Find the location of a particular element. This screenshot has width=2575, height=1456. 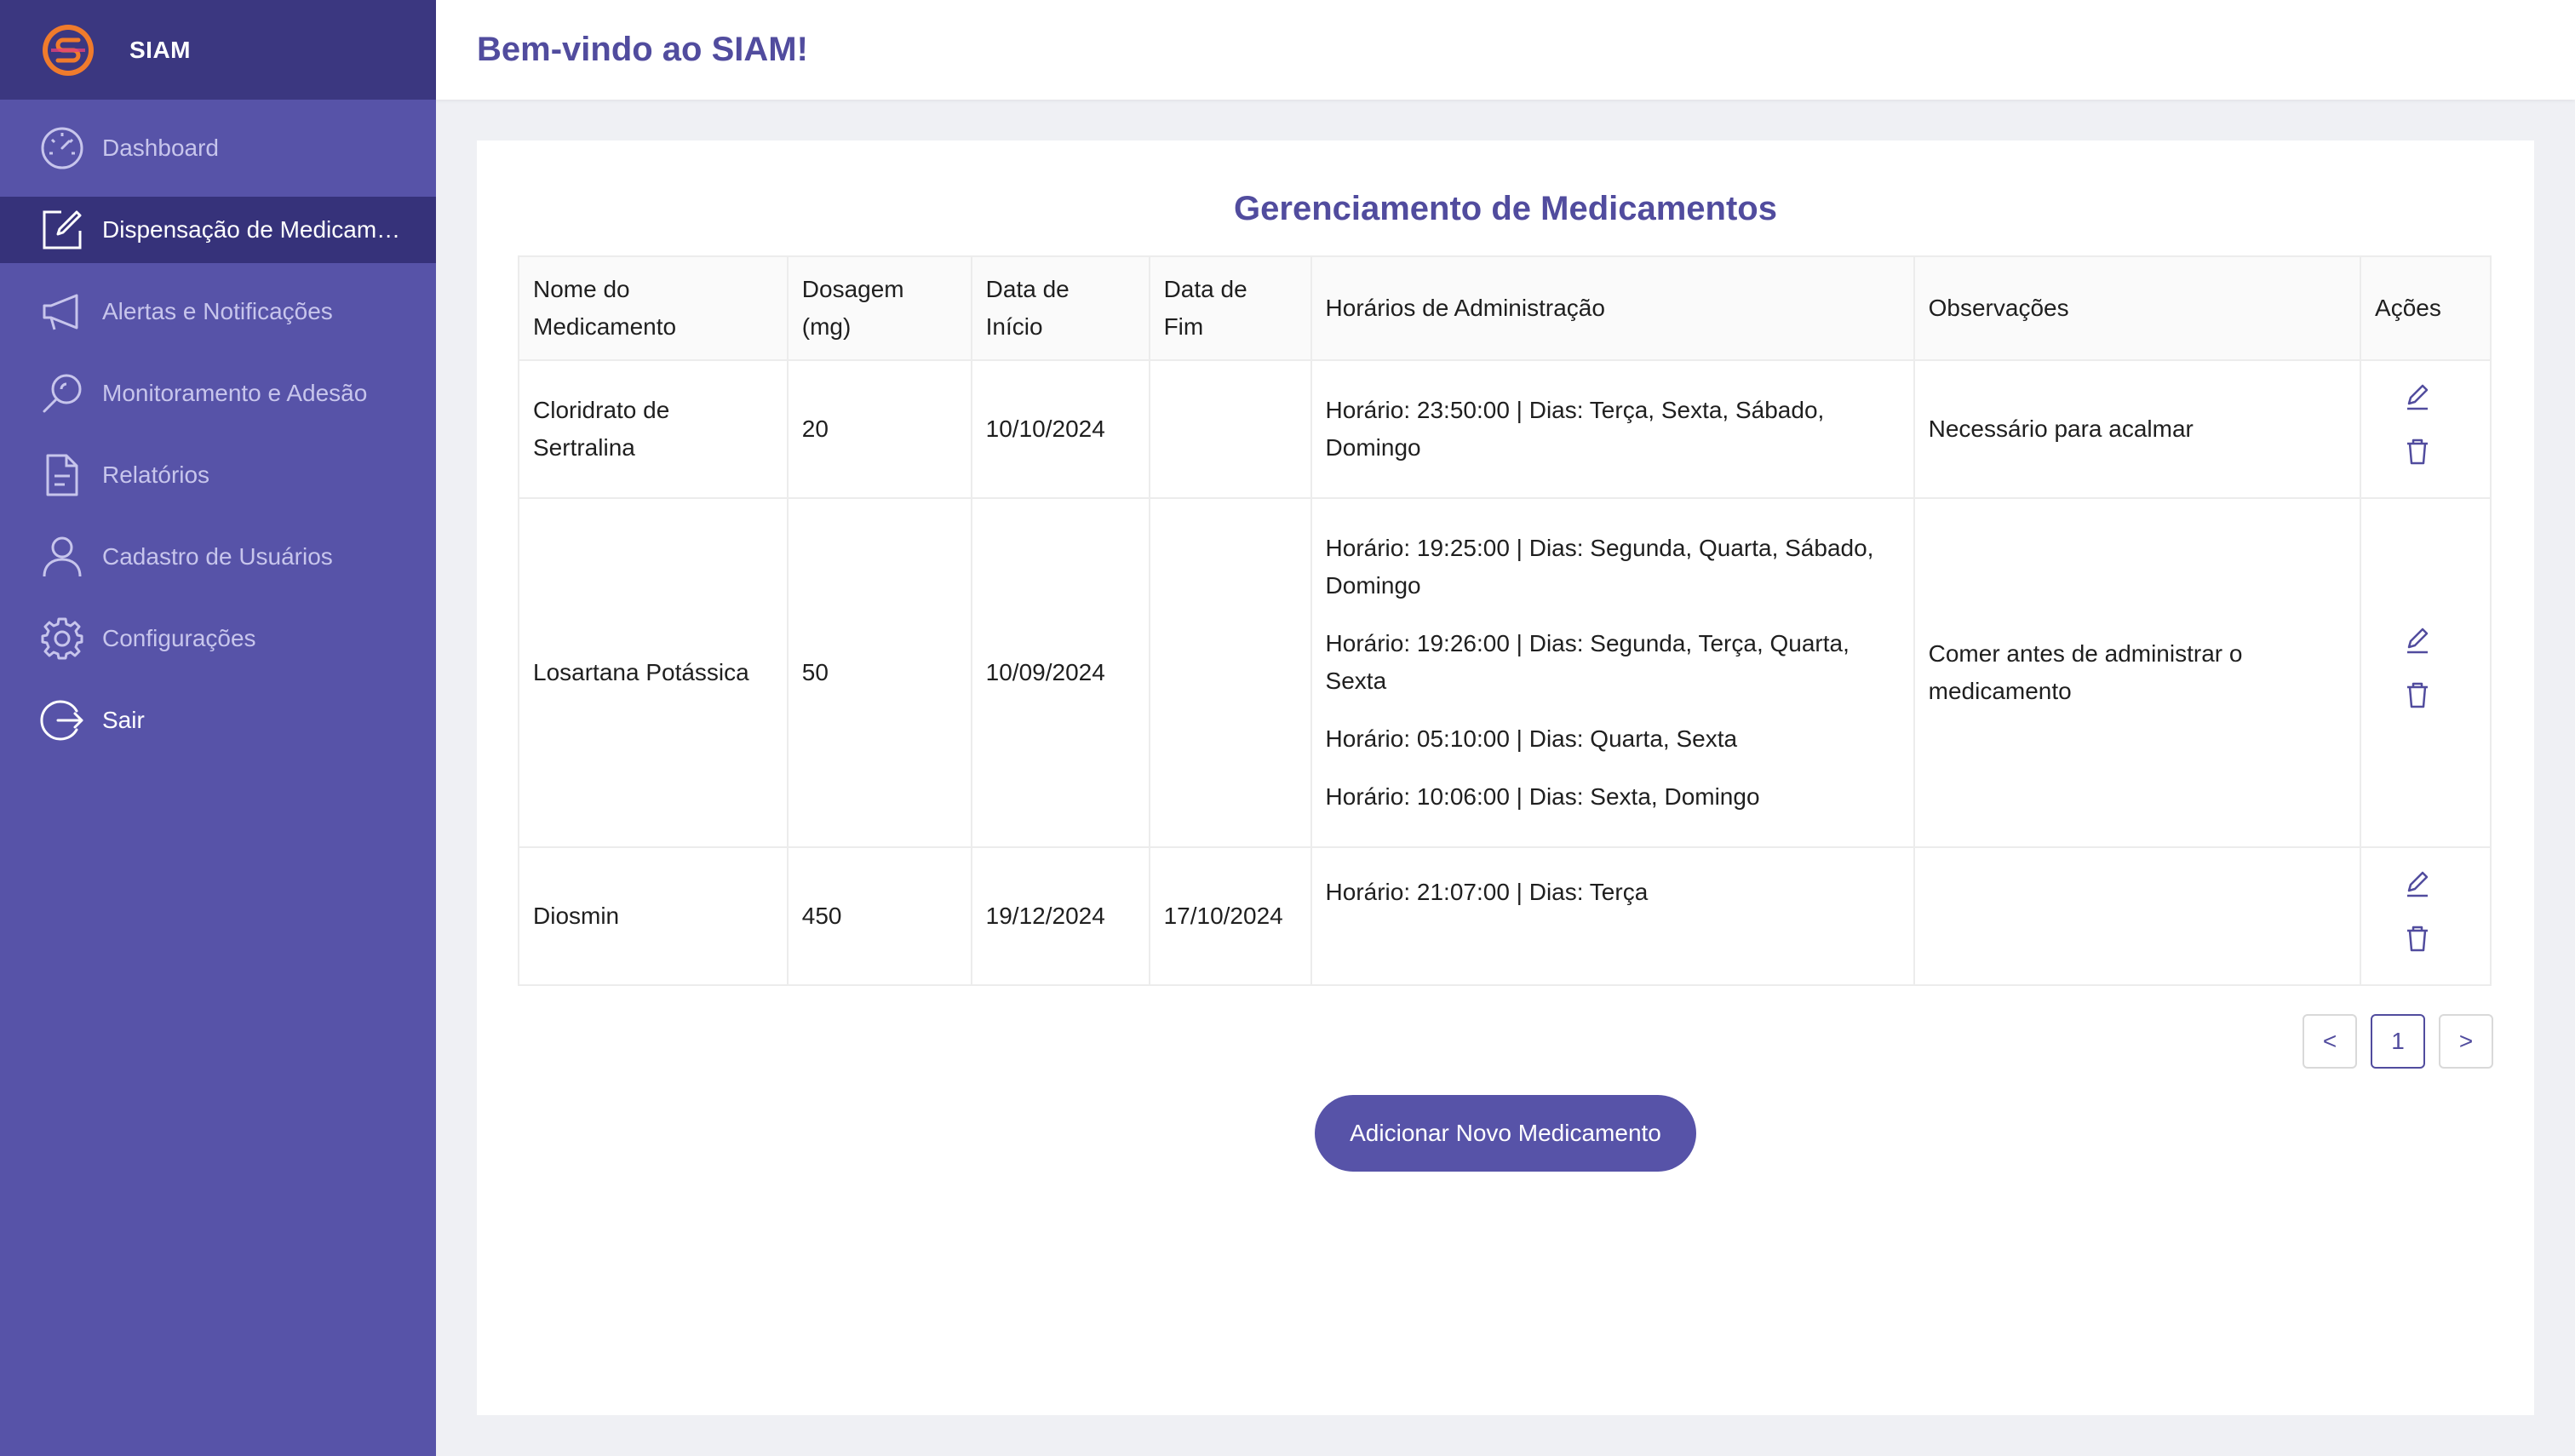

search-icon is located at coordinates (62, 394).